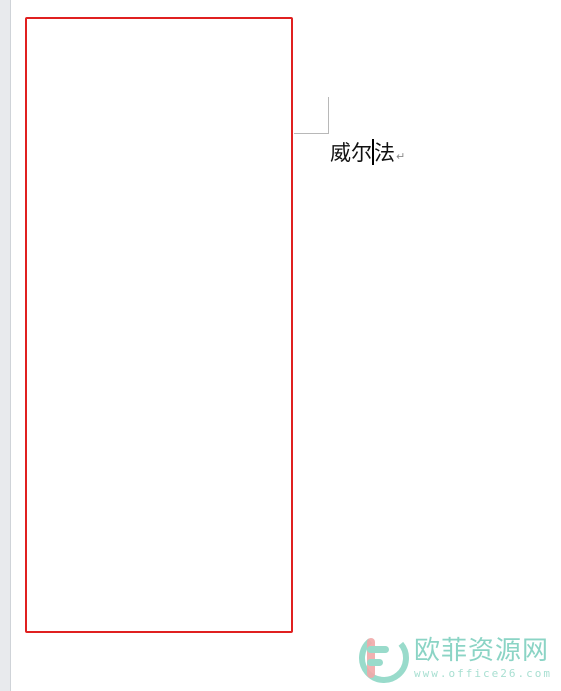 Image resolution: width=561 pixels, height=691 pixels. I want to click on site-watermark: 欧菲资源网 www.office26.com, so click(455, 658).